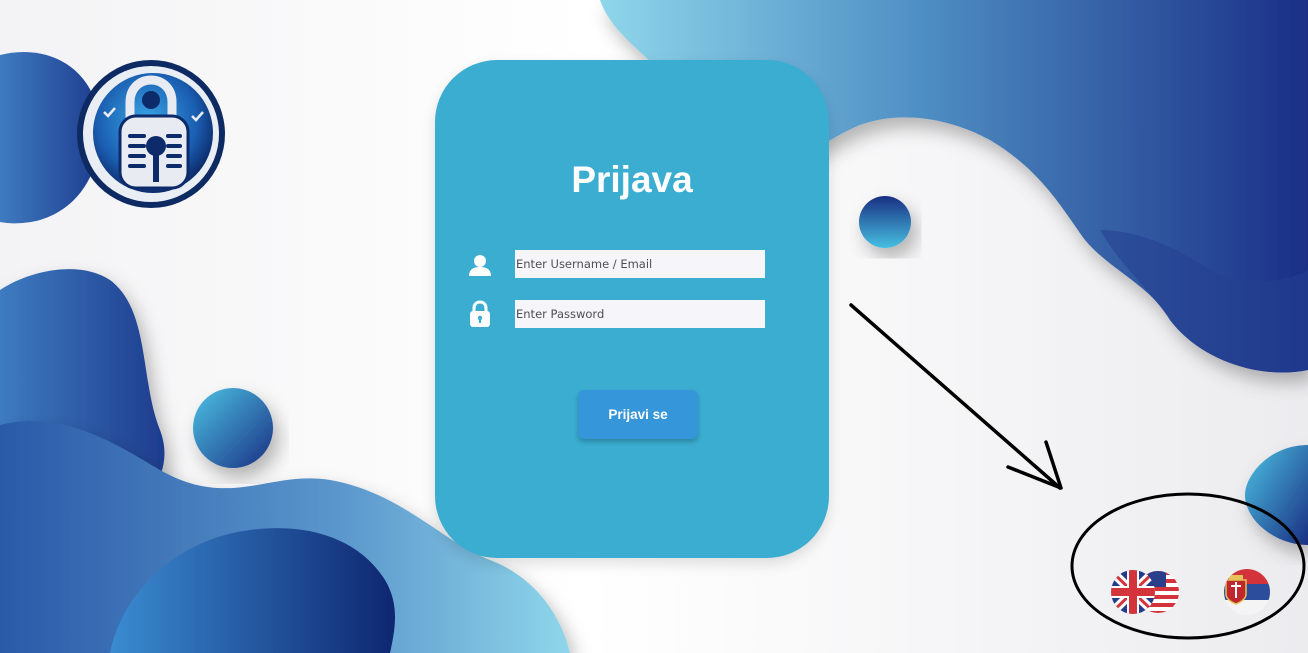 The width and height of the screenshot is (1308, 653). I want to click on serbia-flag-icon, so click(1247, 592).